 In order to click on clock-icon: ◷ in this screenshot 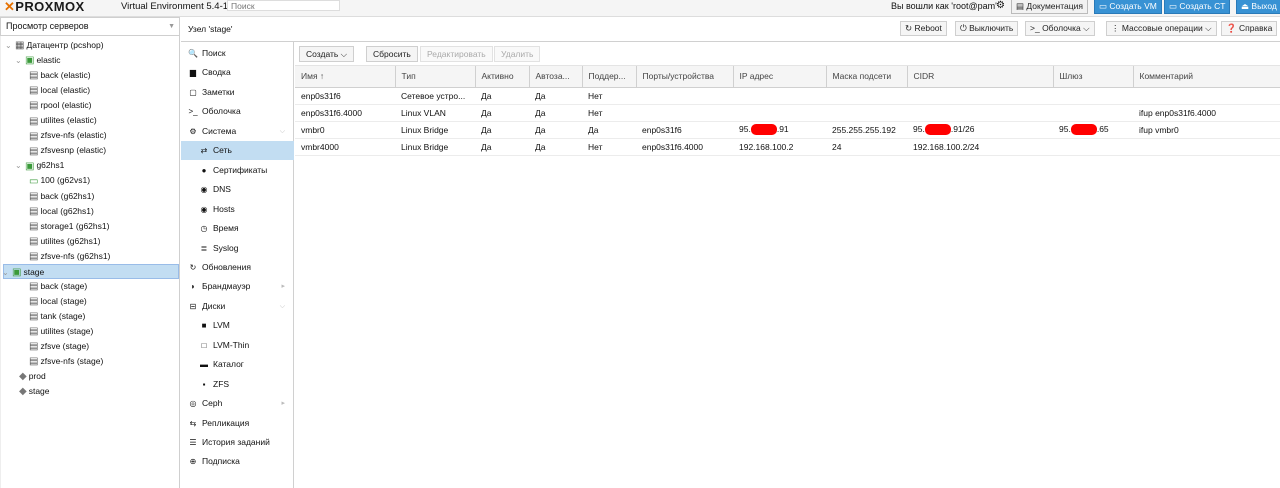, I will do `click(204, 229)`.